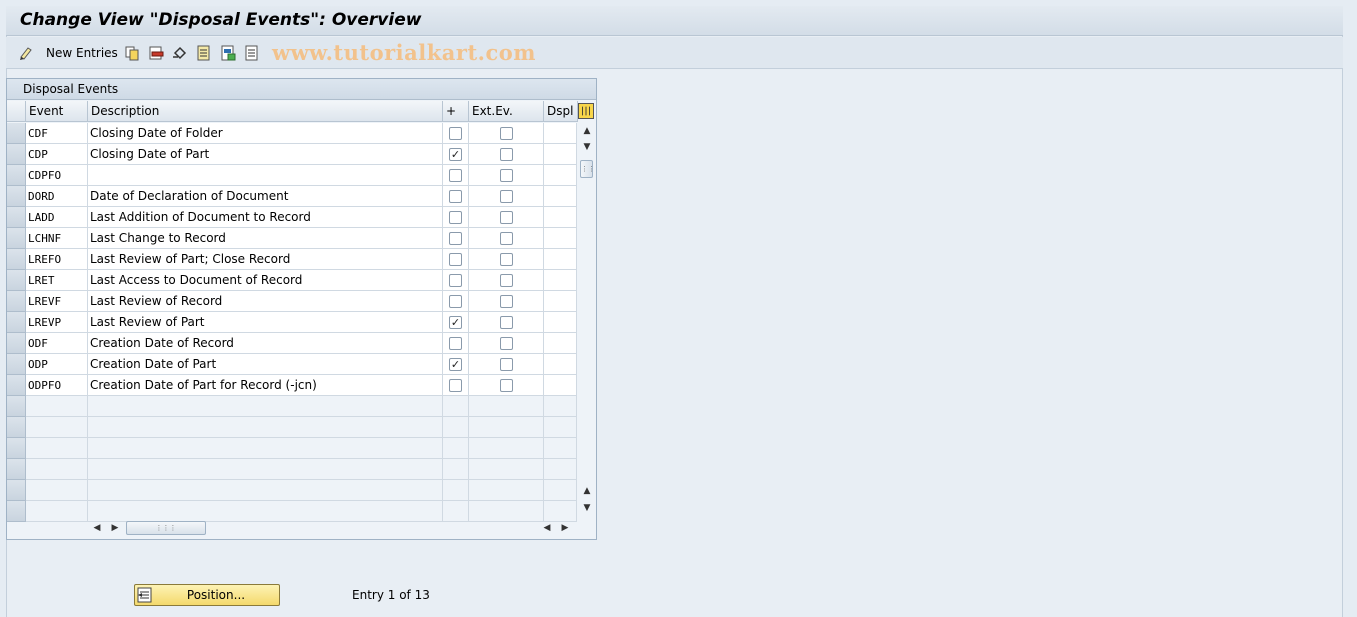 This screenshot has height=617, width=1357. Describe the element at coordinates (587, 147) in the screenshot. I see `scroll-down-icon: ▼` at that location.